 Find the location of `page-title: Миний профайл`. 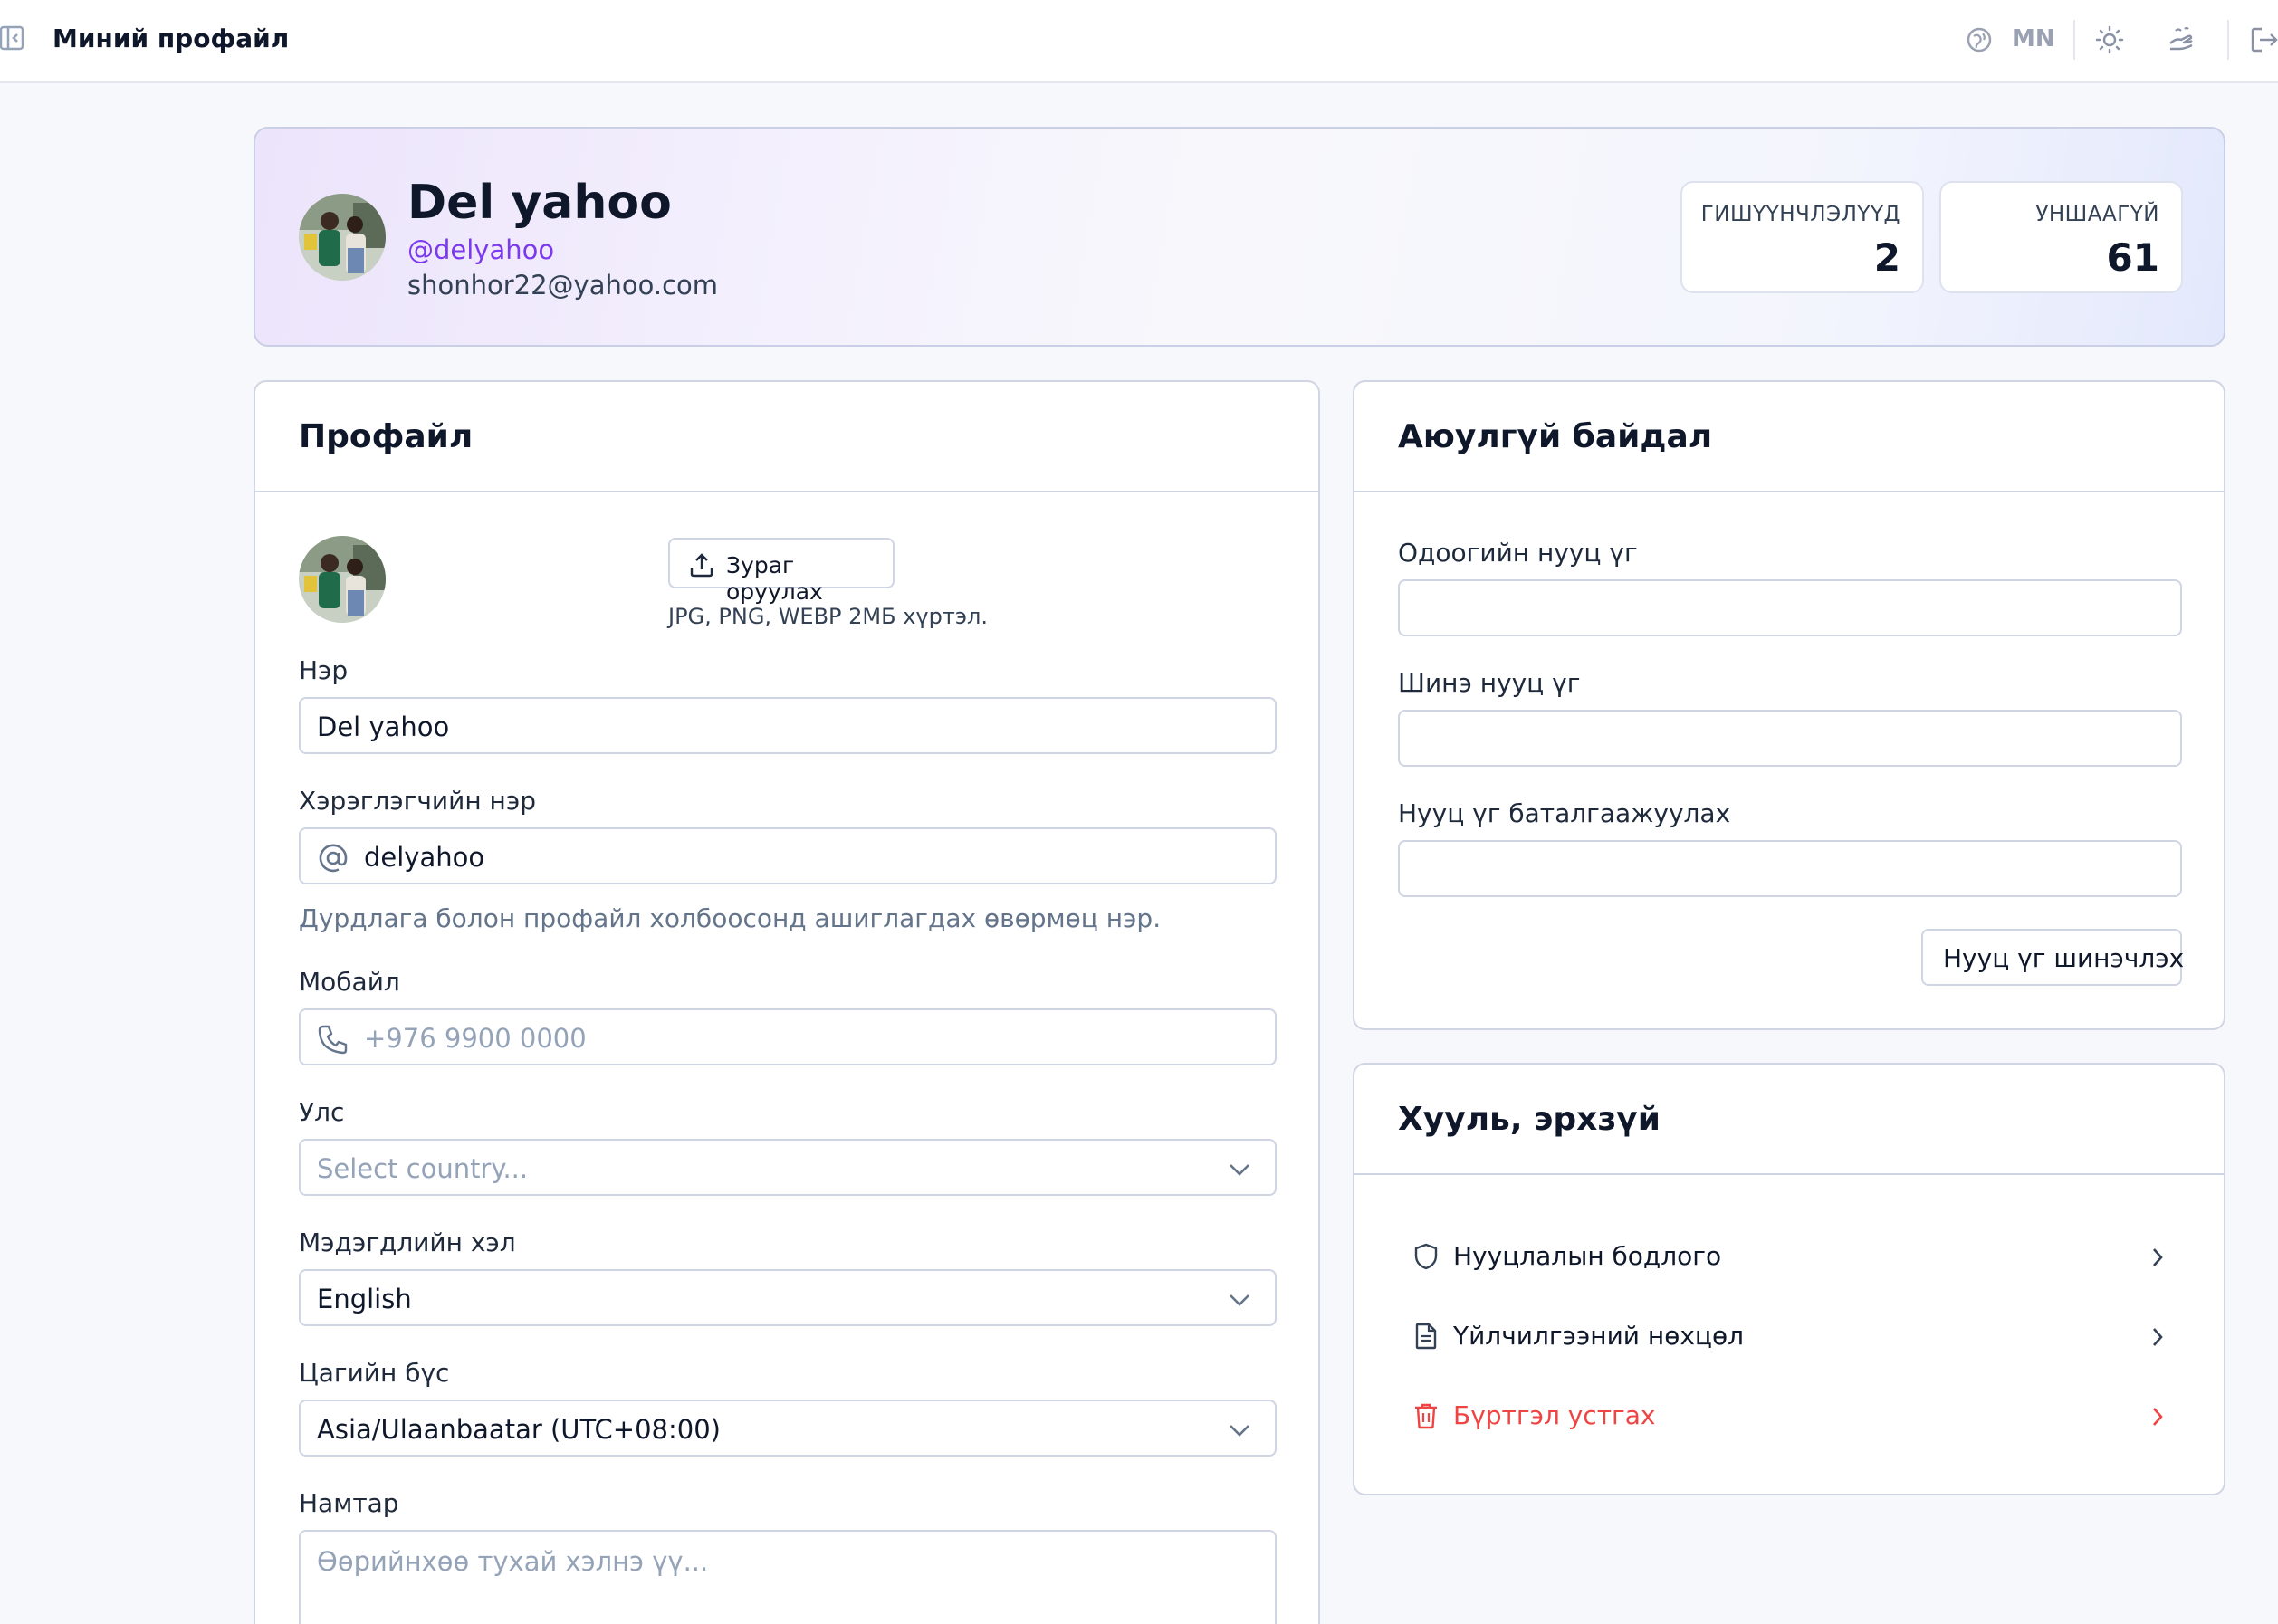

page-title: Миний профайл is located at coordinates (171, 38).